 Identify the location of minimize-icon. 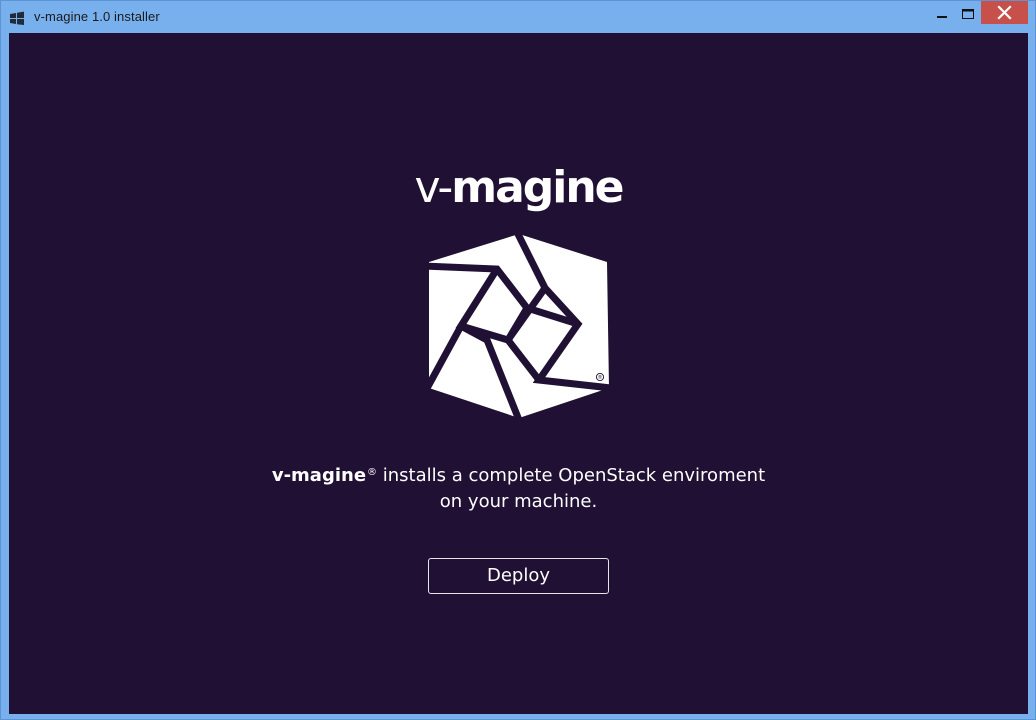
(942, 17).